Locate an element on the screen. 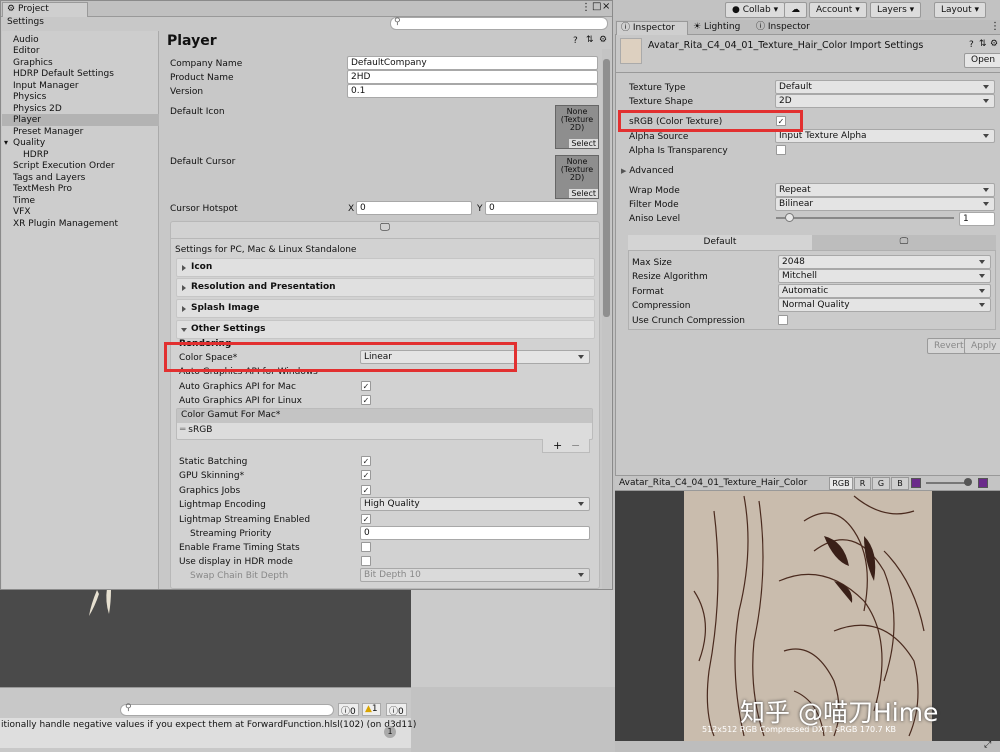  channel-button-g: G is located at coordinates (881, 483).